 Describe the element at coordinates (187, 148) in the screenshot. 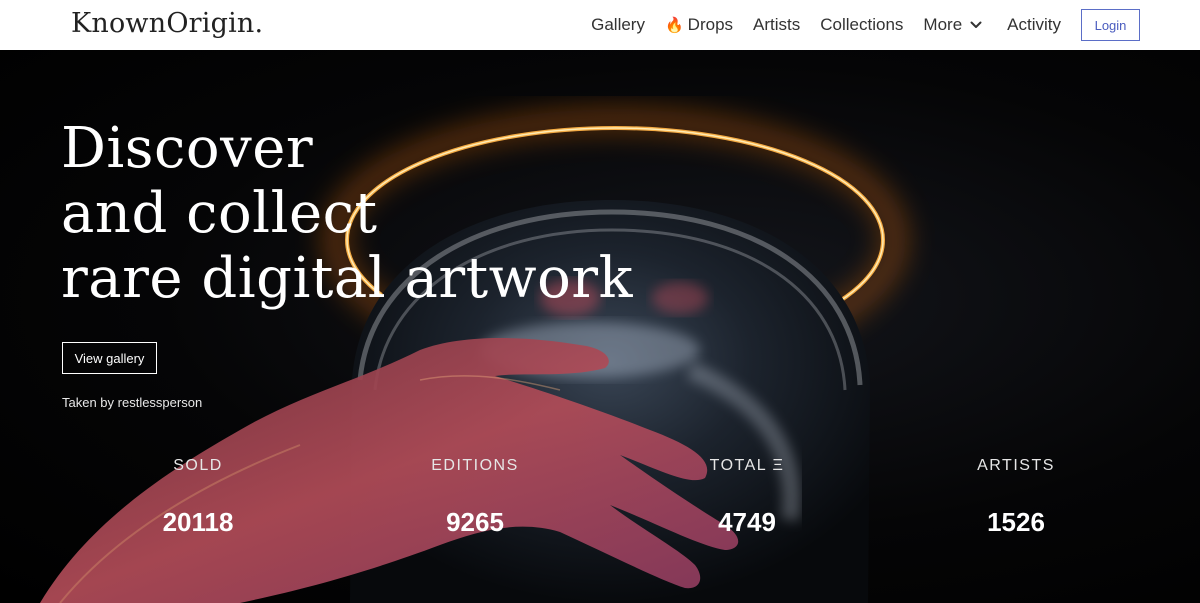

I see `headline-line-1: Discover` at that location.